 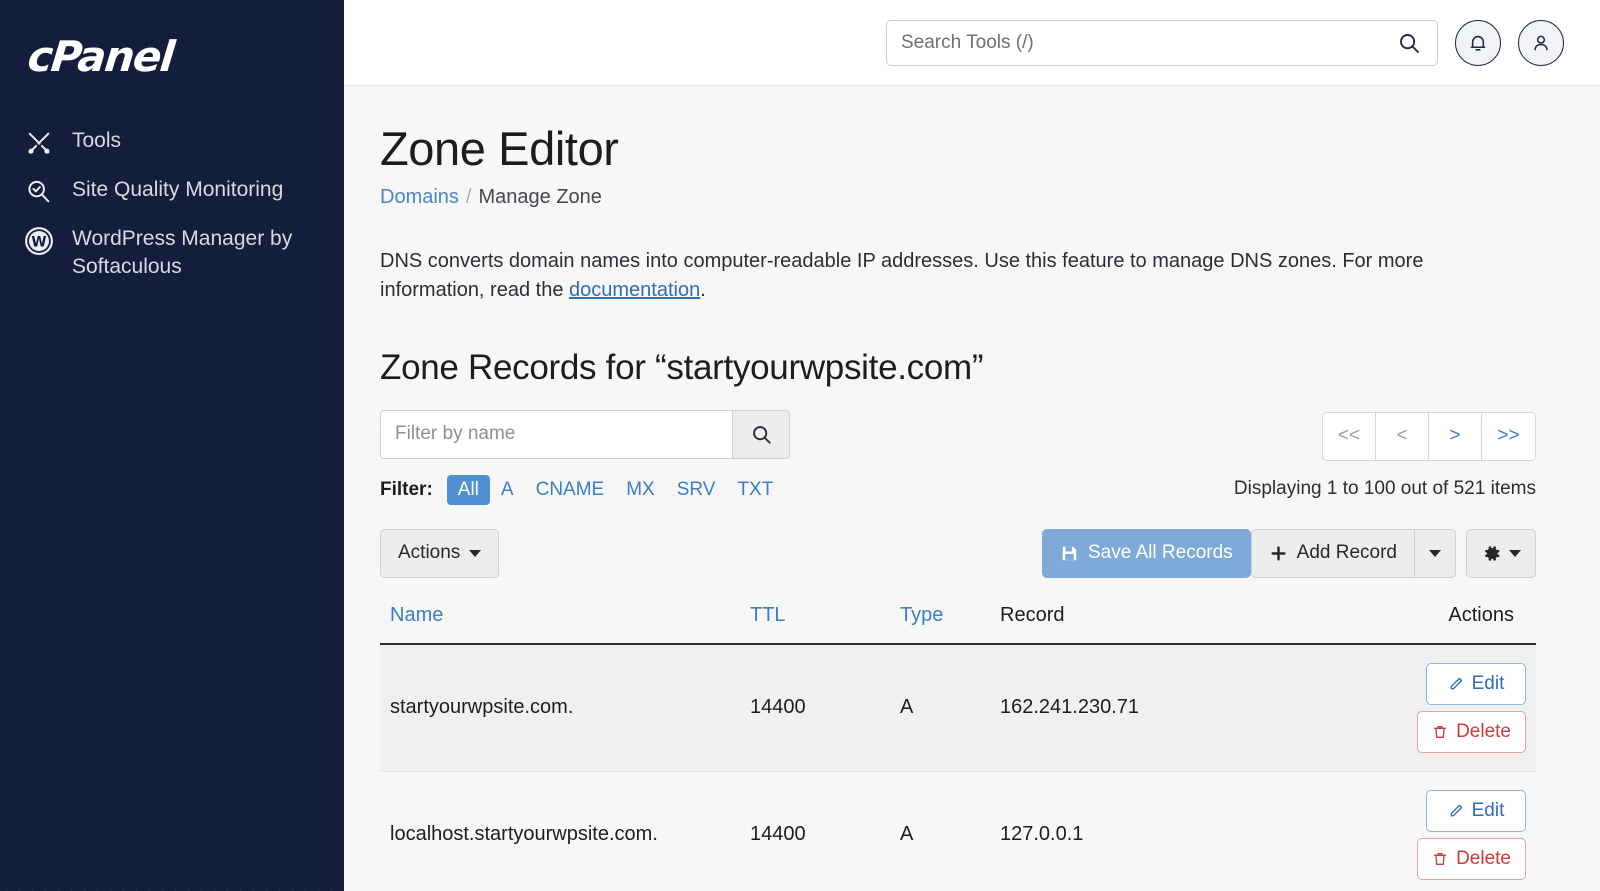 What do you see at coordinates (1069, 553) in the screenshot?
I see `save-icon` at bounding box center [1069, 553].